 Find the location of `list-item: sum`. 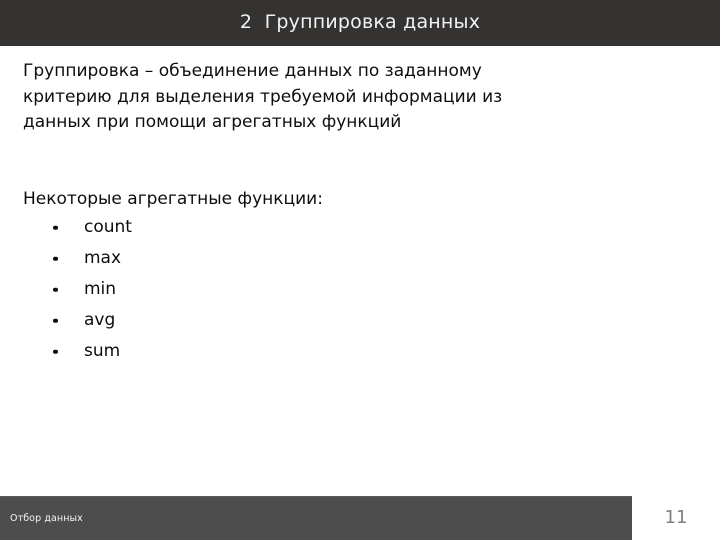

list-item: sum is located at coordinates (353, 351).